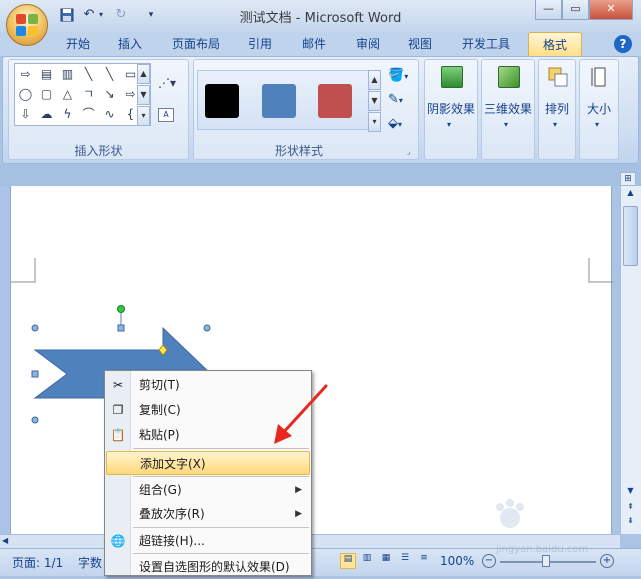  I want to click on crop-mark-right, so click(600, 270).